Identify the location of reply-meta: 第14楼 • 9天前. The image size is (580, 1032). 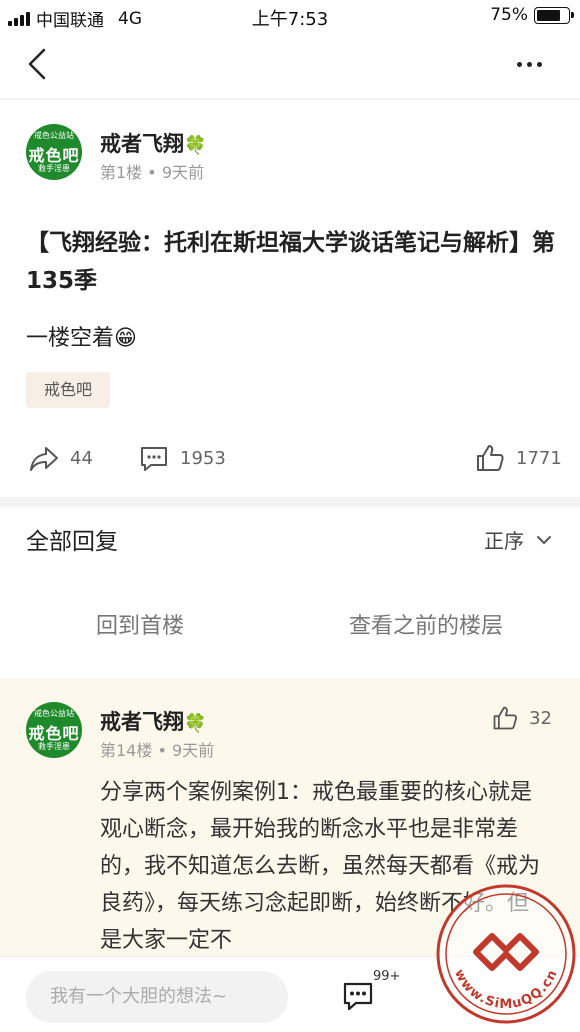
(157, 749).